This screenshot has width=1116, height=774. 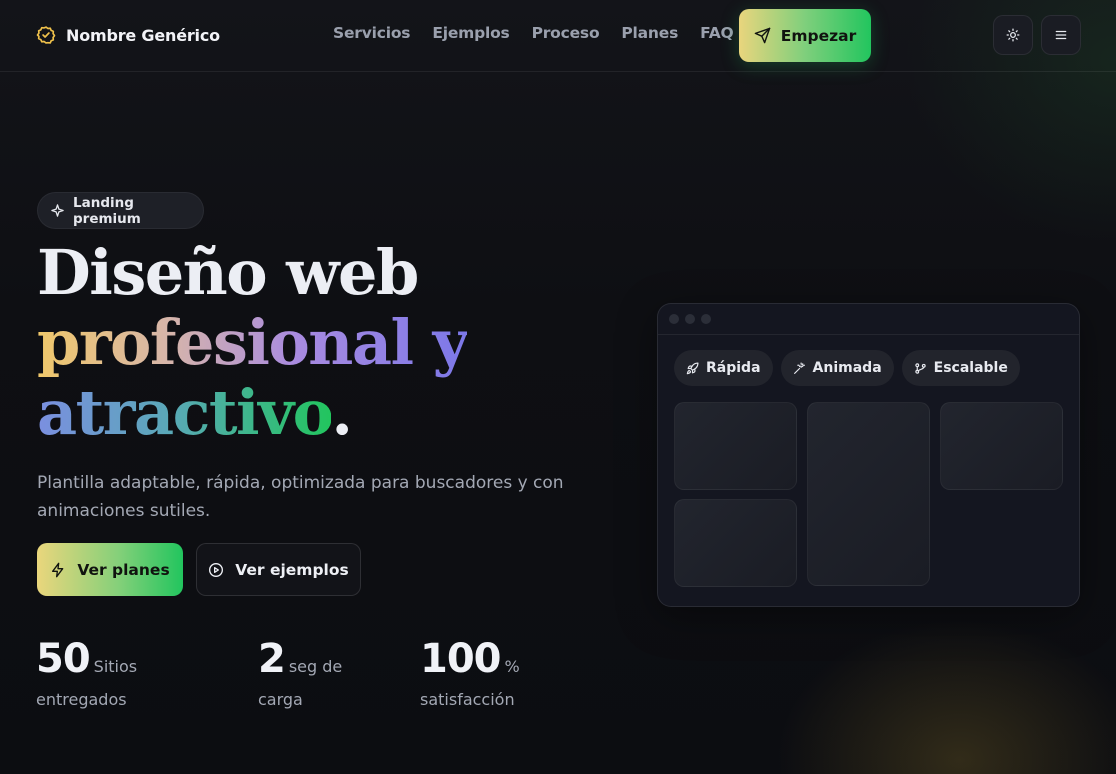 I want to click on wand-icon, so click(x=799, y=368).